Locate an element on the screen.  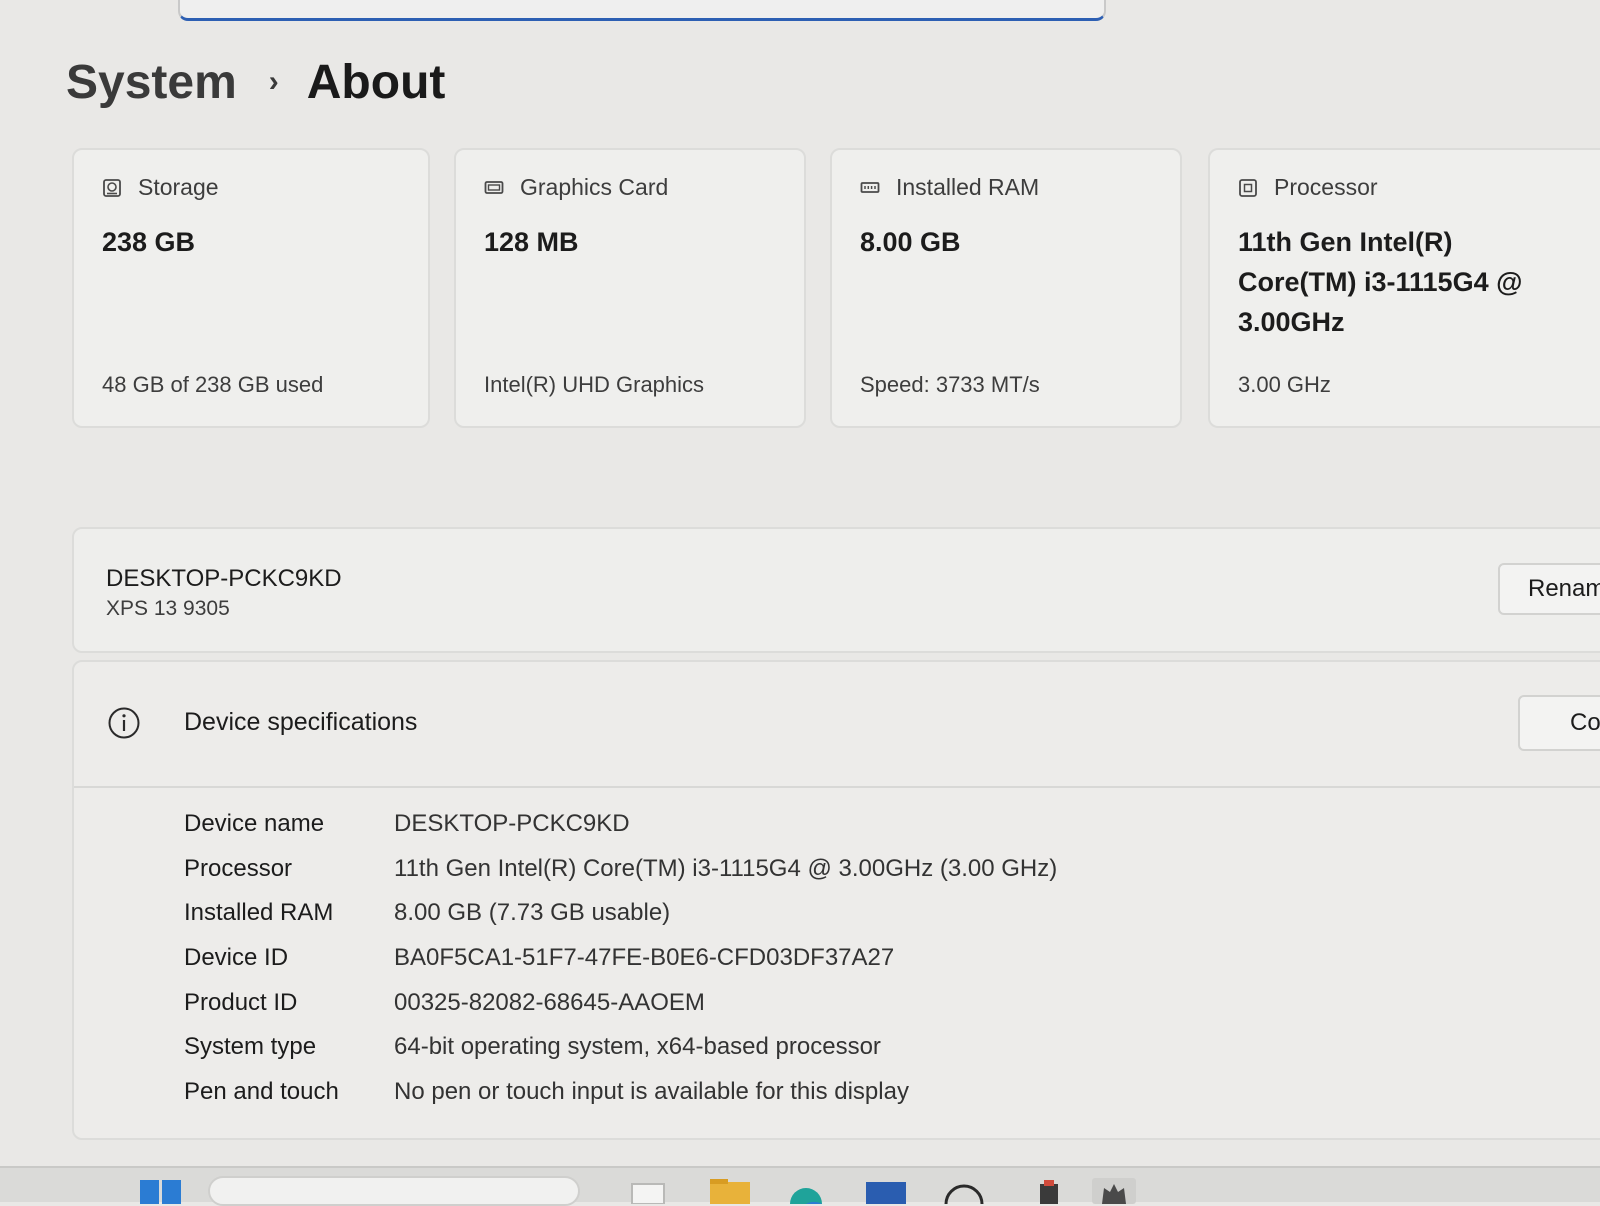
search-box-edge is located at coordinates (642, 10).